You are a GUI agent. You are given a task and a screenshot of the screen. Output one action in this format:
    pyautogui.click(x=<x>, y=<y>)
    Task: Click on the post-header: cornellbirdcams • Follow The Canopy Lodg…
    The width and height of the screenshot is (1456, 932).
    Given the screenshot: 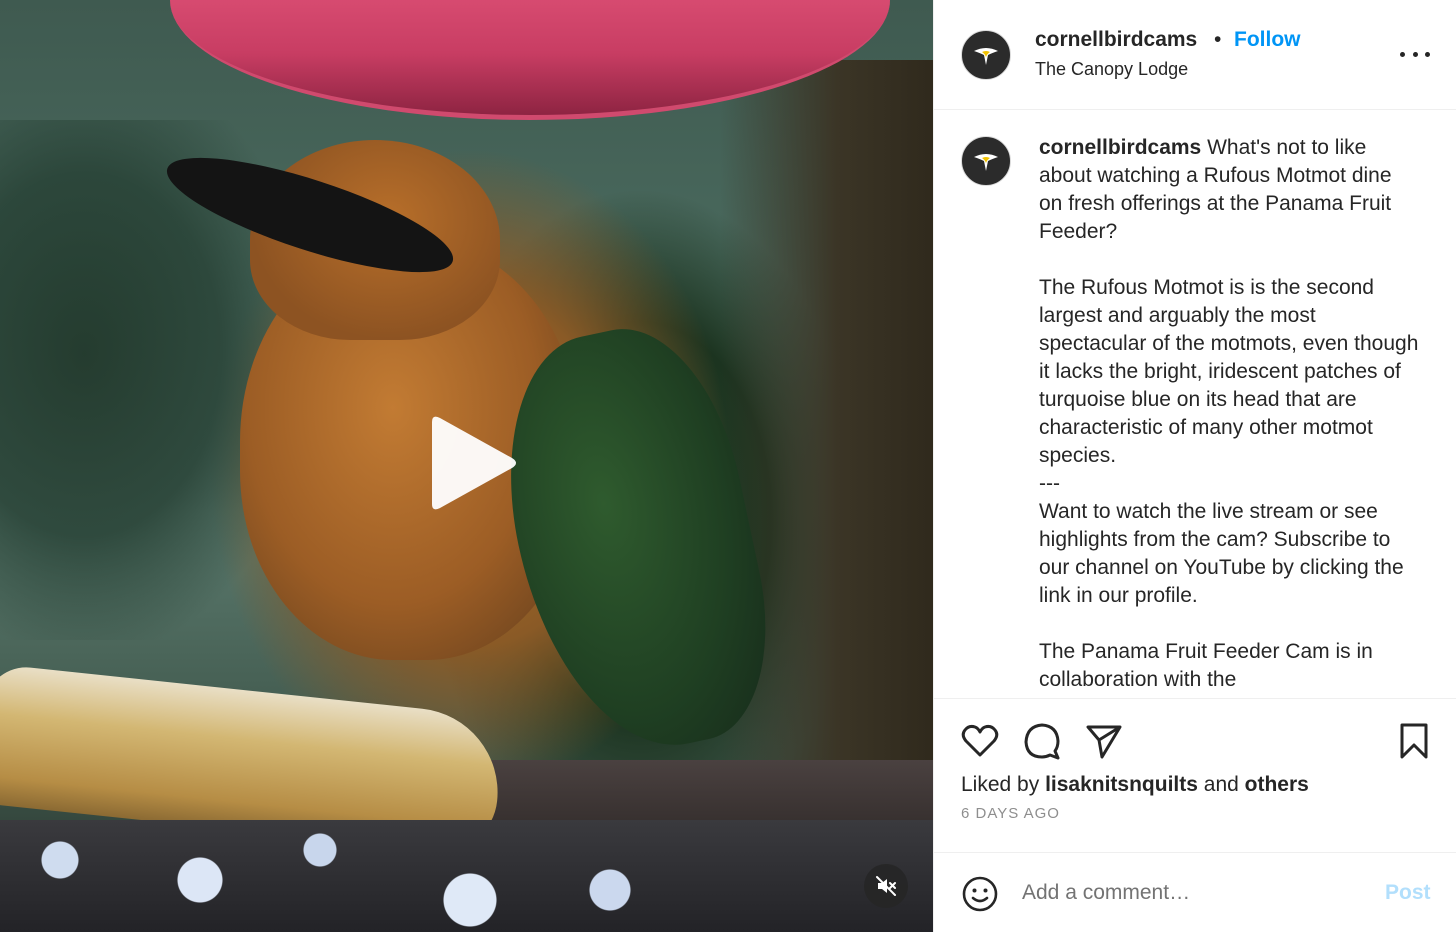 What is the action you would take?
    pyautogui.click(x=1195, y=55)
    